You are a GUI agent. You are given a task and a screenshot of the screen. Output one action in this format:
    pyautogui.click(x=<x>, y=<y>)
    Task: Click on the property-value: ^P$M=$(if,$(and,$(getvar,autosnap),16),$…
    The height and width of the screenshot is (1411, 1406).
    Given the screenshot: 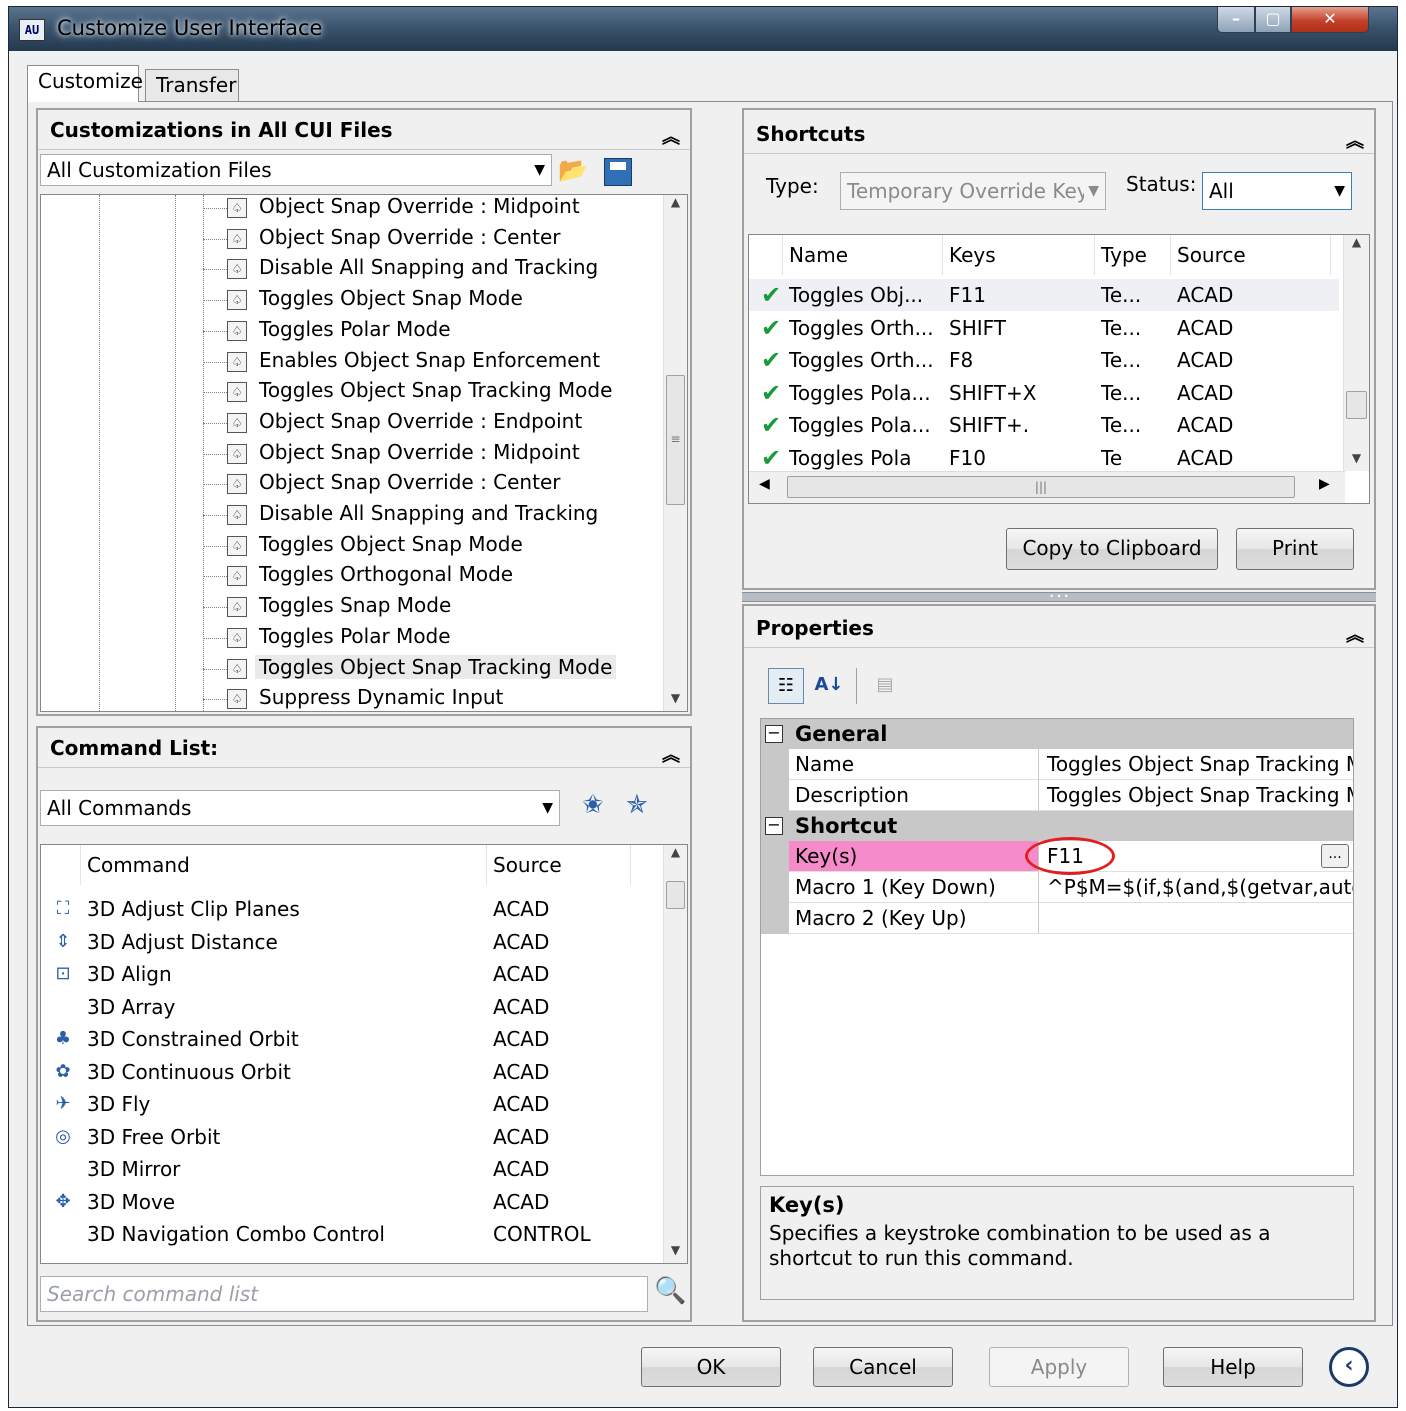 What is the action you would take?
    pyautogui.click(x=1196, y=887)
    